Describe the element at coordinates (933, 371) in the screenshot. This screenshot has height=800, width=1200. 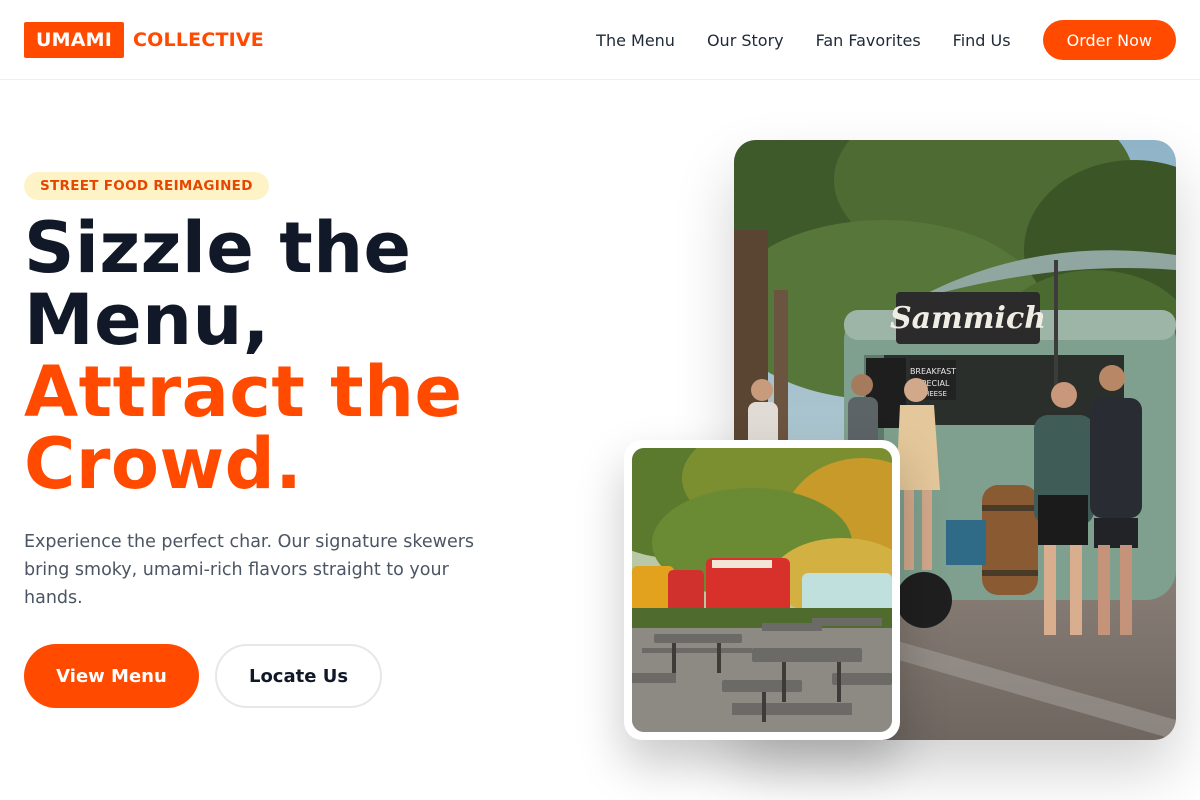
I see `board-text-1: BREAKFAST` at that location.